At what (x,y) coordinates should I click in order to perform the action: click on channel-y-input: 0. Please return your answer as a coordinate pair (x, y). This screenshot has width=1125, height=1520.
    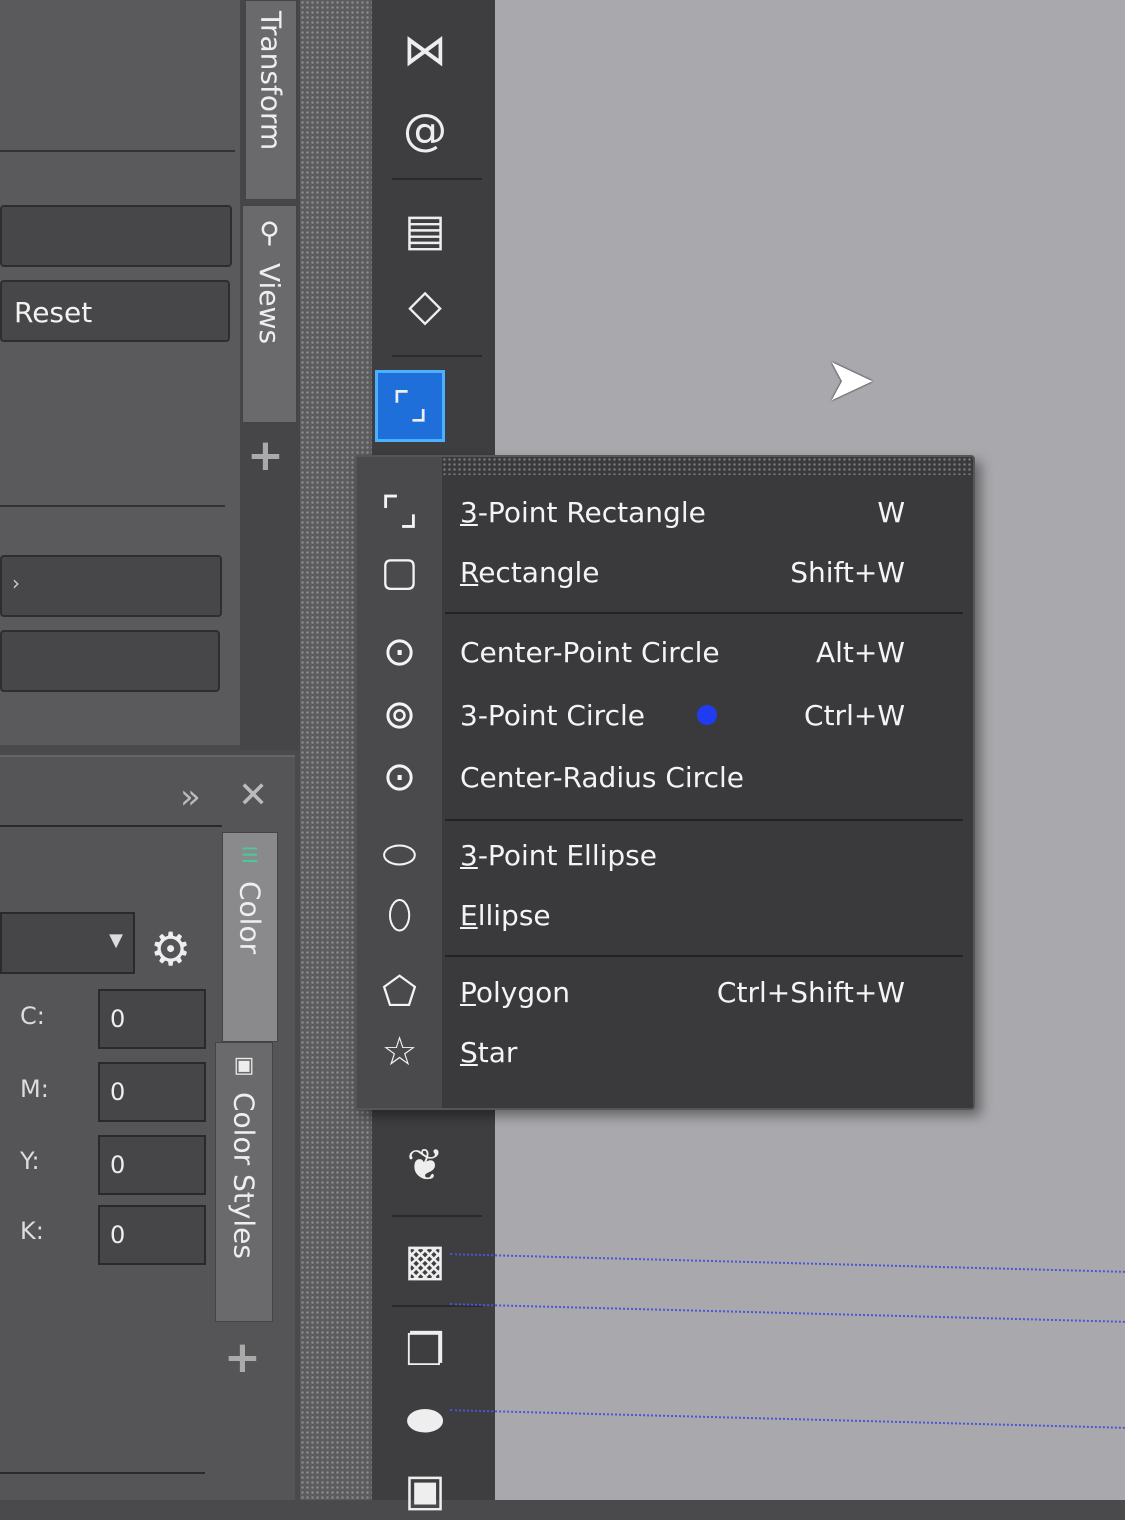
    Looking at the image, I should click on (152, 1165).